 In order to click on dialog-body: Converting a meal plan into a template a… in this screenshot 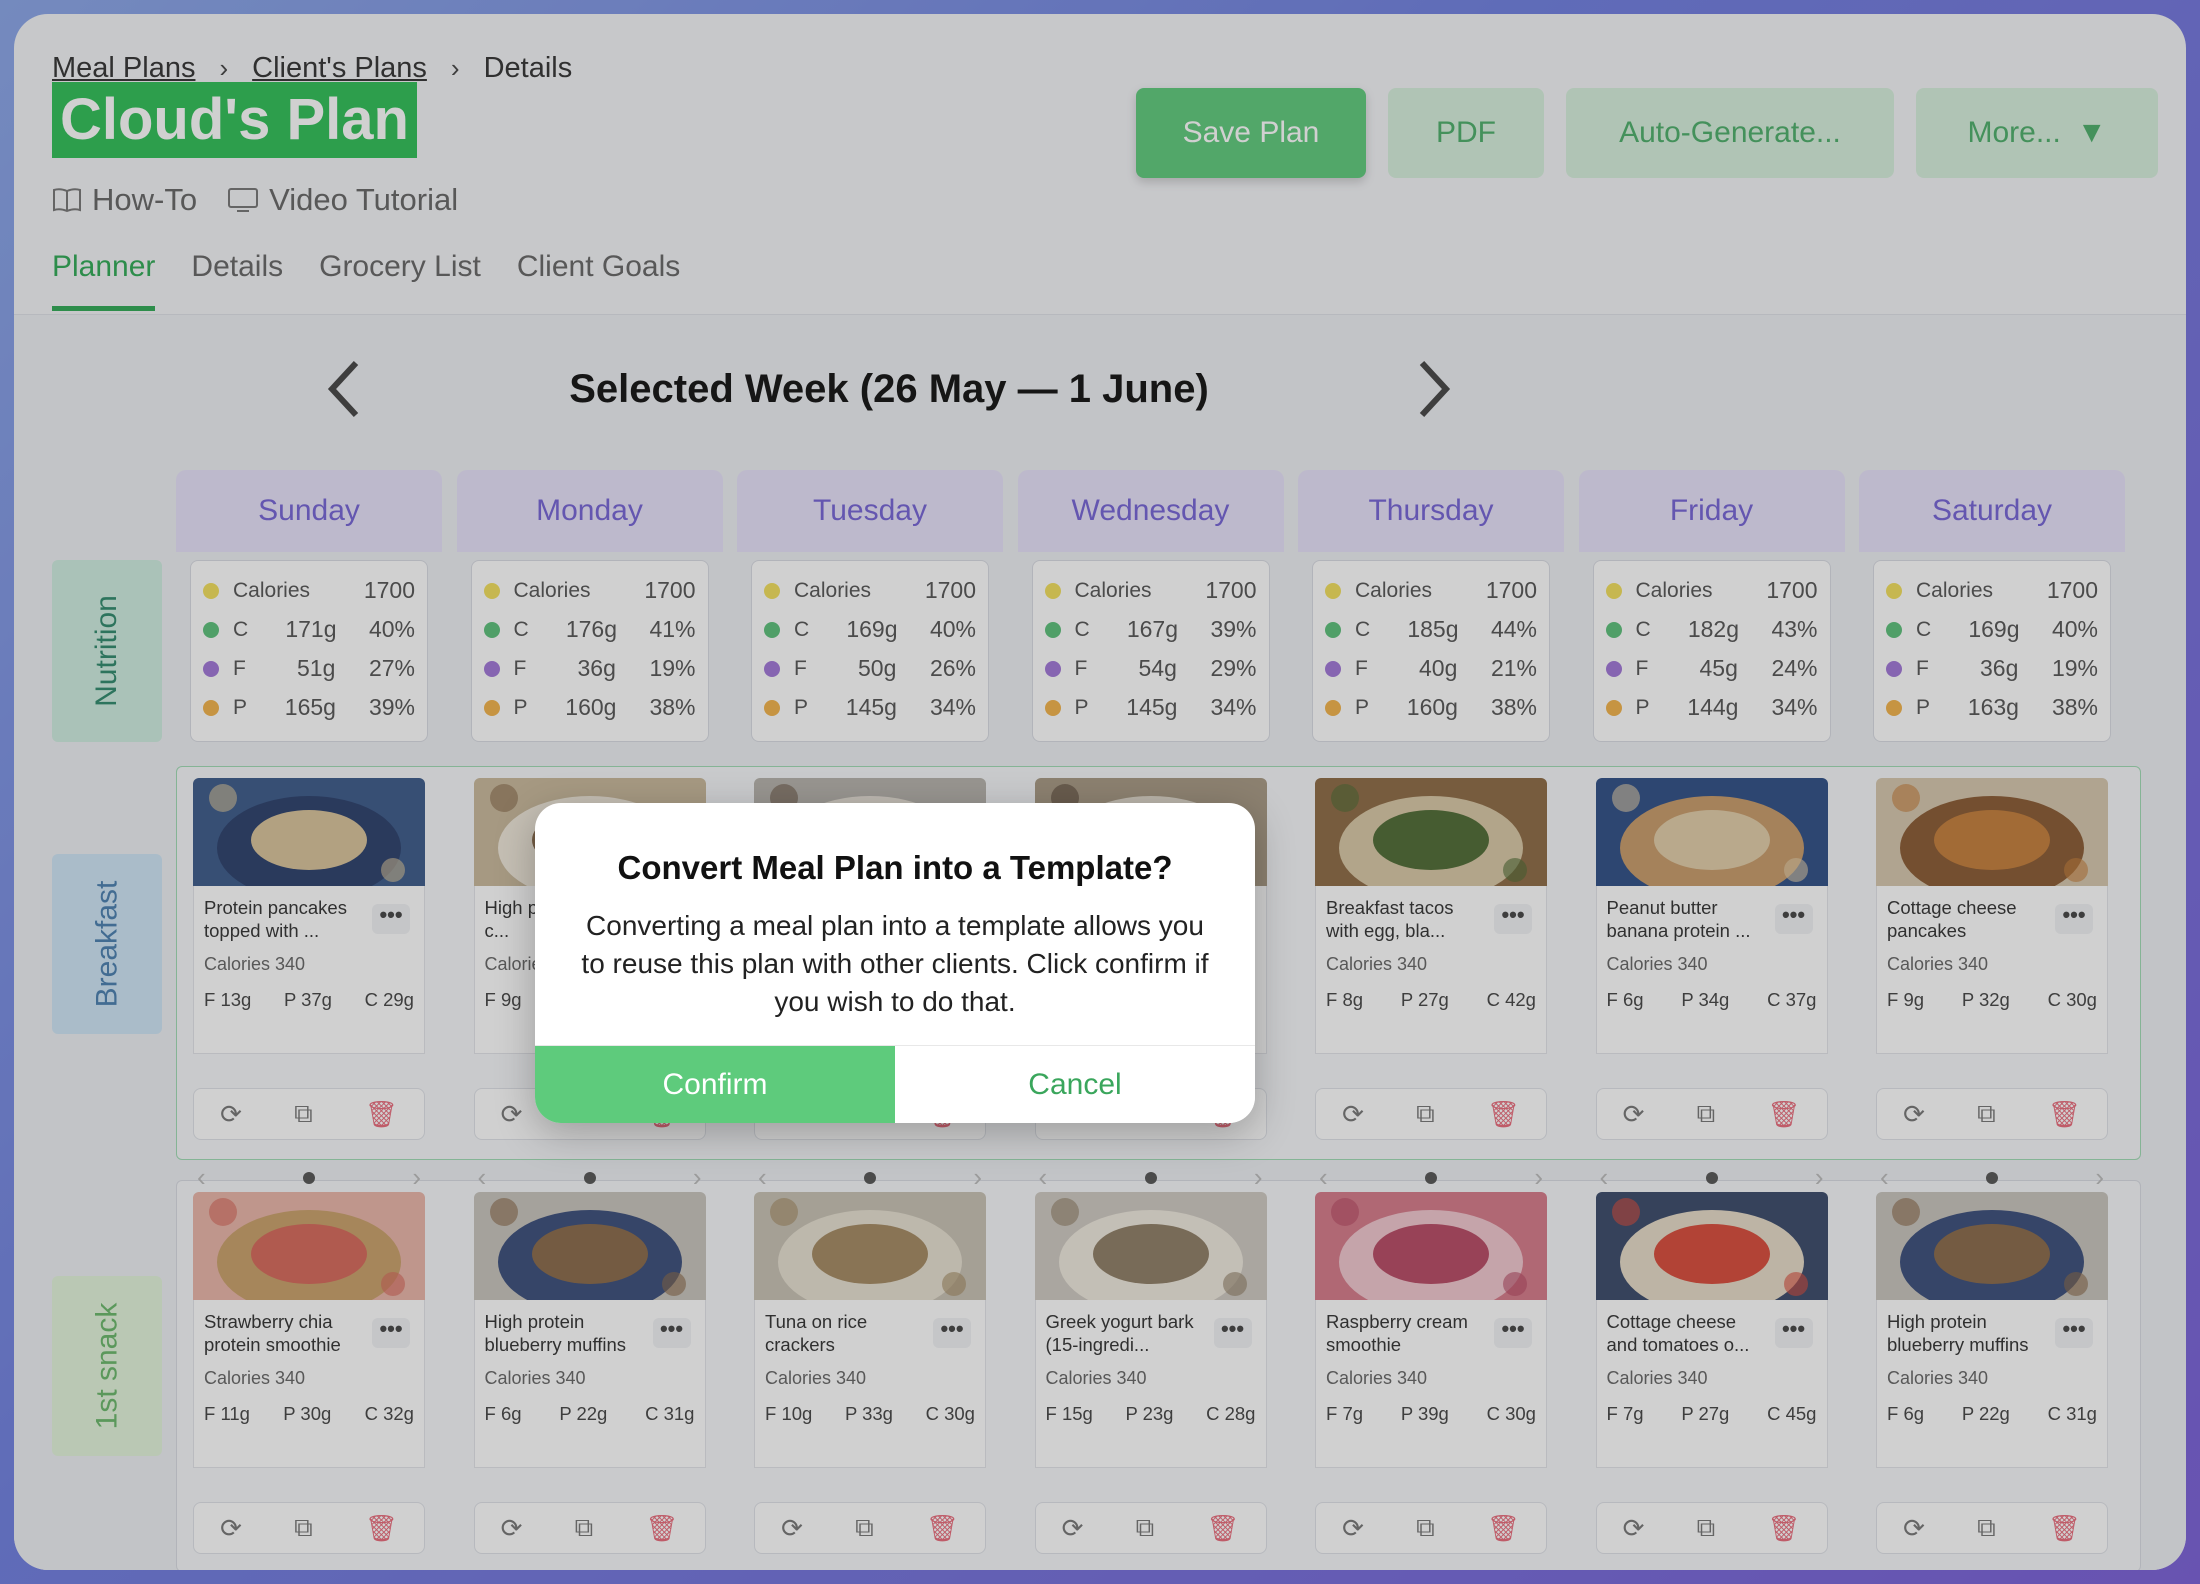, I will do `click(895, 963)`.